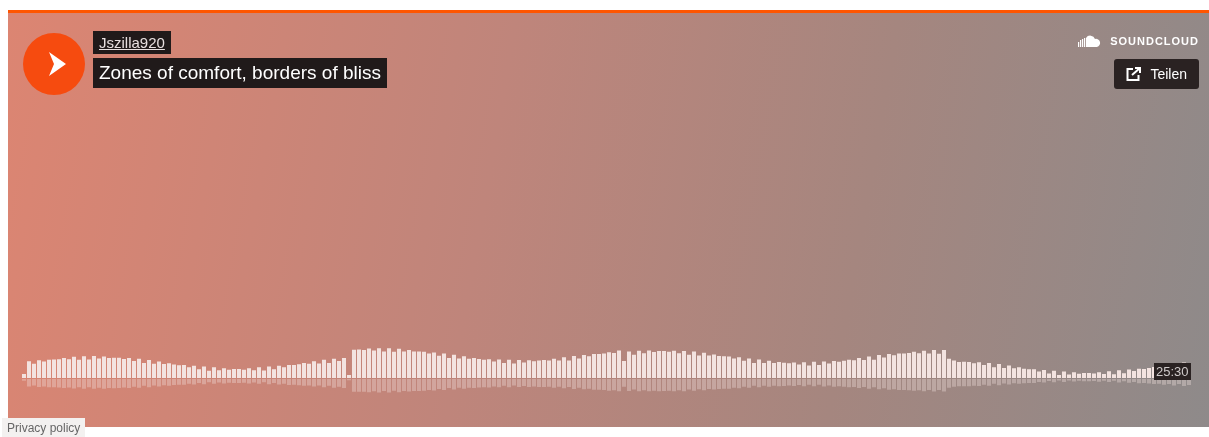 This screenshot has height=437, width=1209. Describe the element at coordinates (57, 64) in the screenshot. I see `play-icon` at that location.